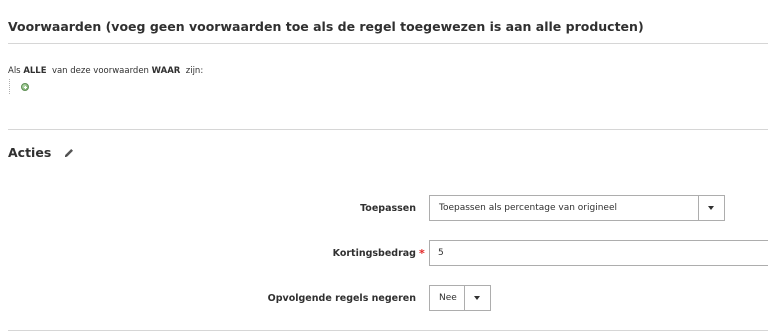 The width and height of the screenshot is (768, 332). I want to click on condition-tree-line, so click(9, 86).